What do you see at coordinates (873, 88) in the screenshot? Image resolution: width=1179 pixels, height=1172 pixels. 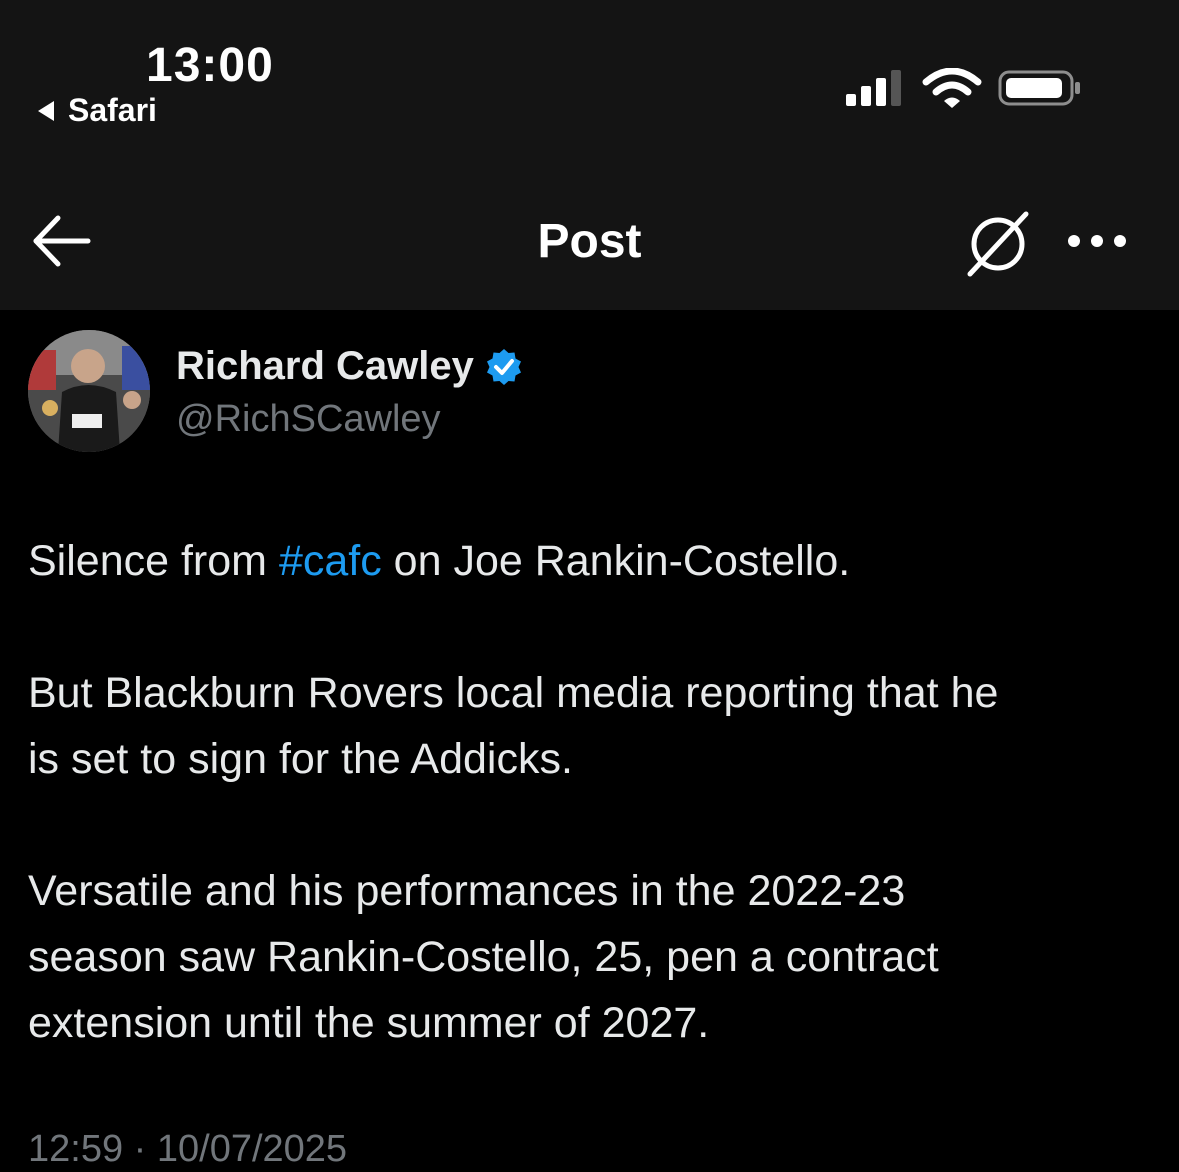 I see `cellular-signal-icon` at bounding box center [873, 88].